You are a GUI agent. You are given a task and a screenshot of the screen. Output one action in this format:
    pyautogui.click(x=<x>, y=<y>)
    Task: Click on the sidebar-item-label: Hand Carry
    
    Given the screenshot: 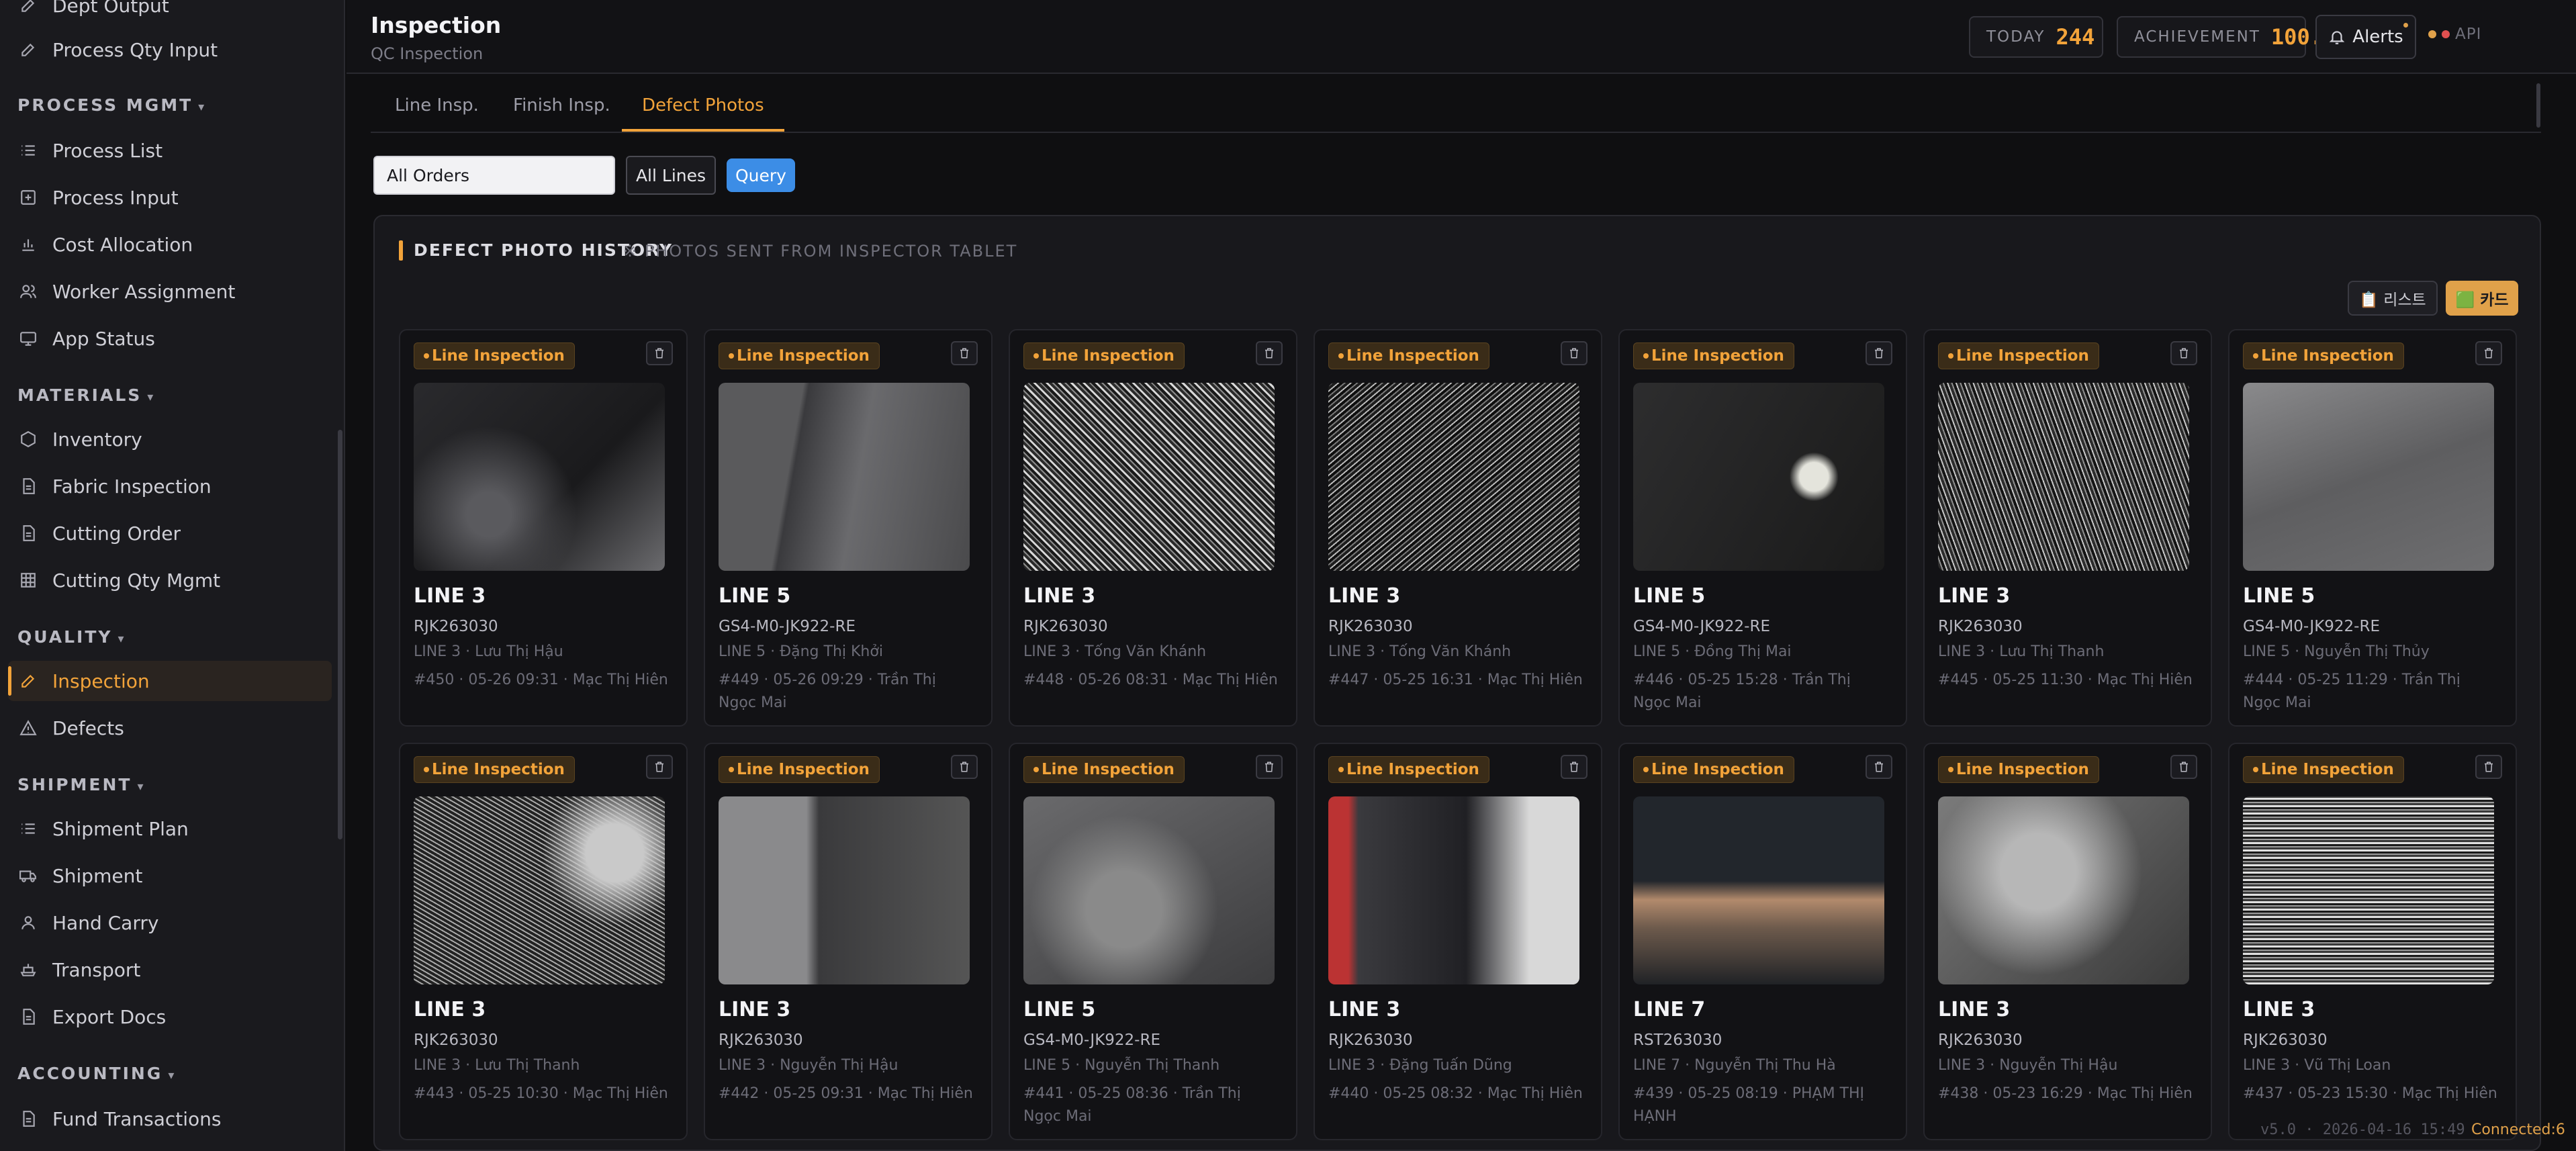 What is the action you would take?
    pyautogui.click(x=105, y=922)
    